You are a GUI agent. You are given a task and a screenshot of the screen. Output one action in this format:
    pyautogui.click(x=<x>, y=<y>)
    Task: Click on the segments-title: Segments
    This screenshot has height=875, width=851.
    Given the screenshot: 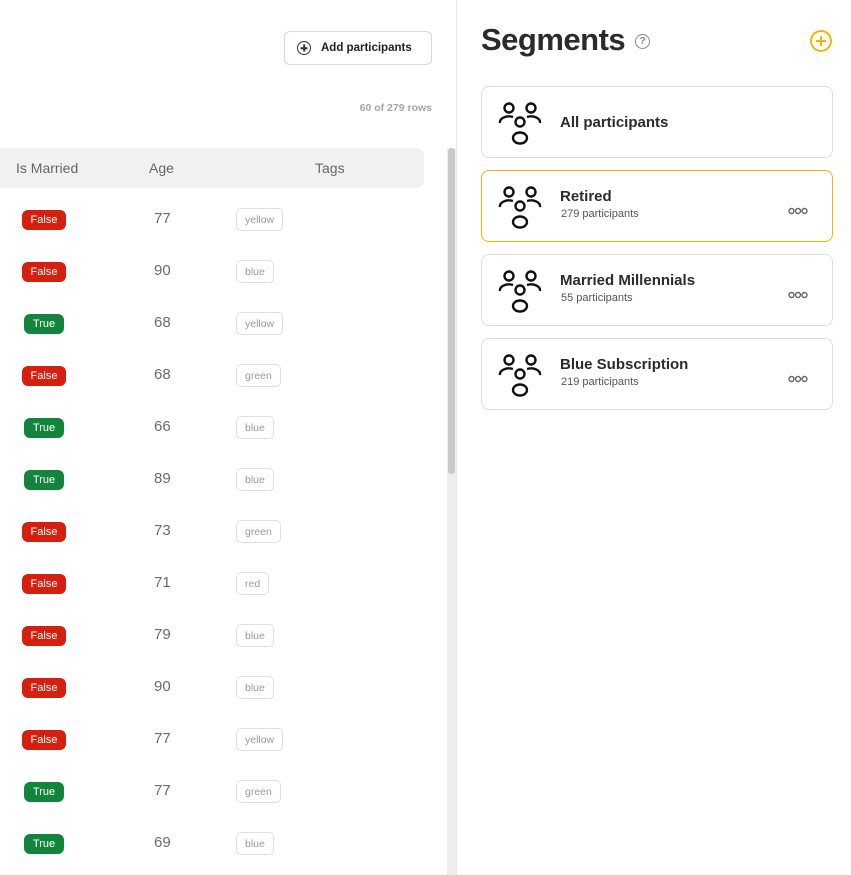 What is the action you would take?
    pyautogui.click(x=553, y=39)
    